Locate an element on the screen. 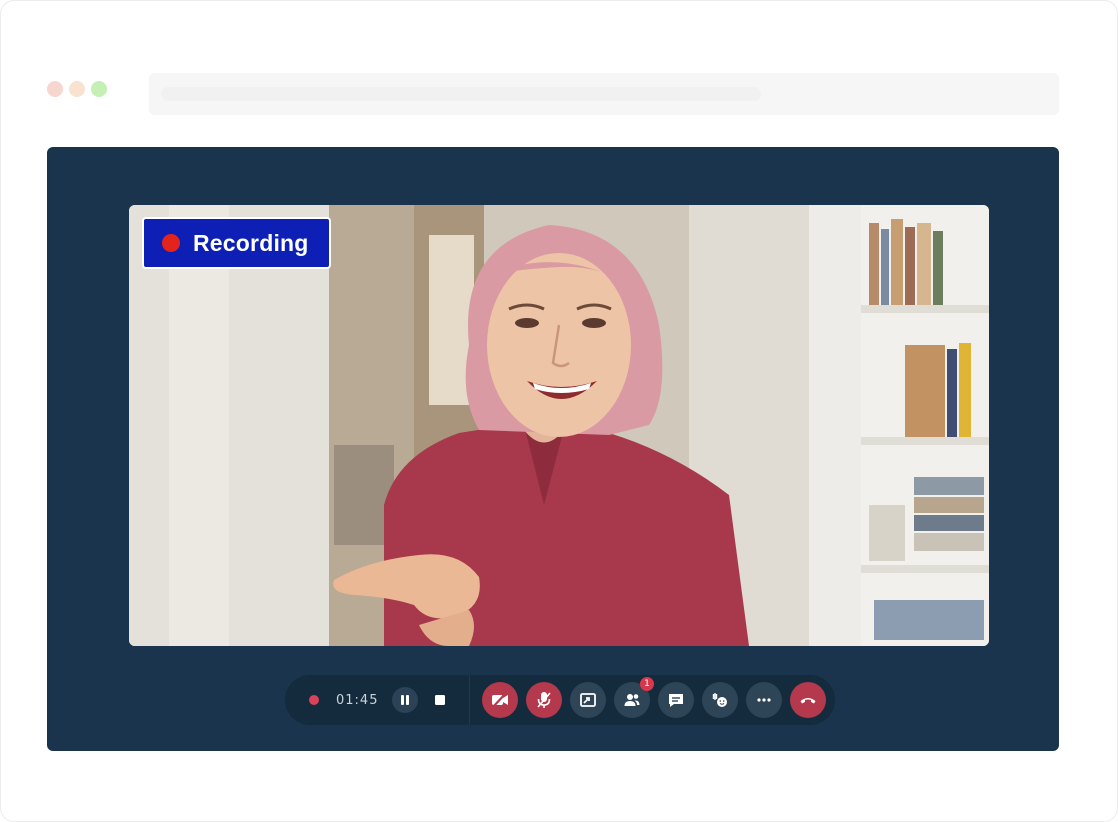 The image size is (1118, 822). recording-badge: Recording is located at coordinates (236, 243).